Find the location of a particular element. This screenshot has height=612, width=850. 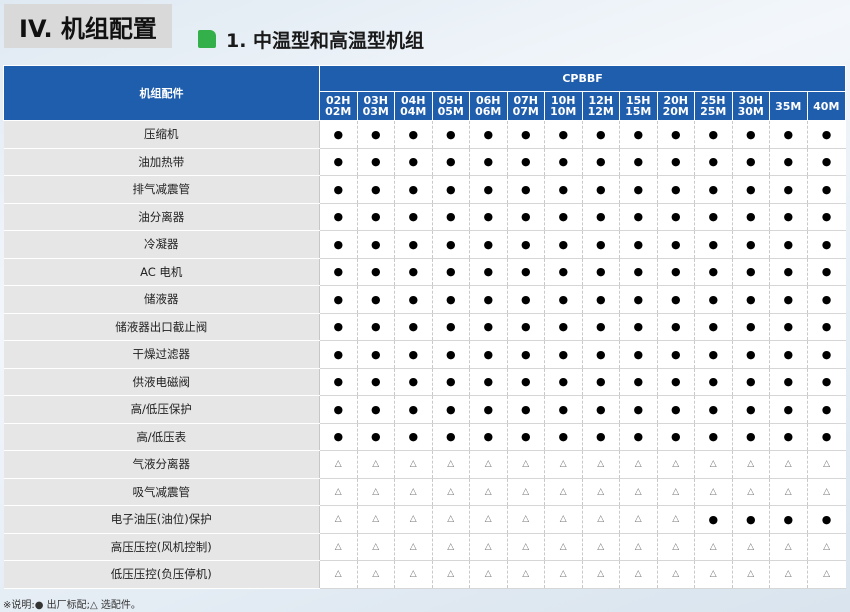

model-code: 05M is located at coordinates (450, 111).